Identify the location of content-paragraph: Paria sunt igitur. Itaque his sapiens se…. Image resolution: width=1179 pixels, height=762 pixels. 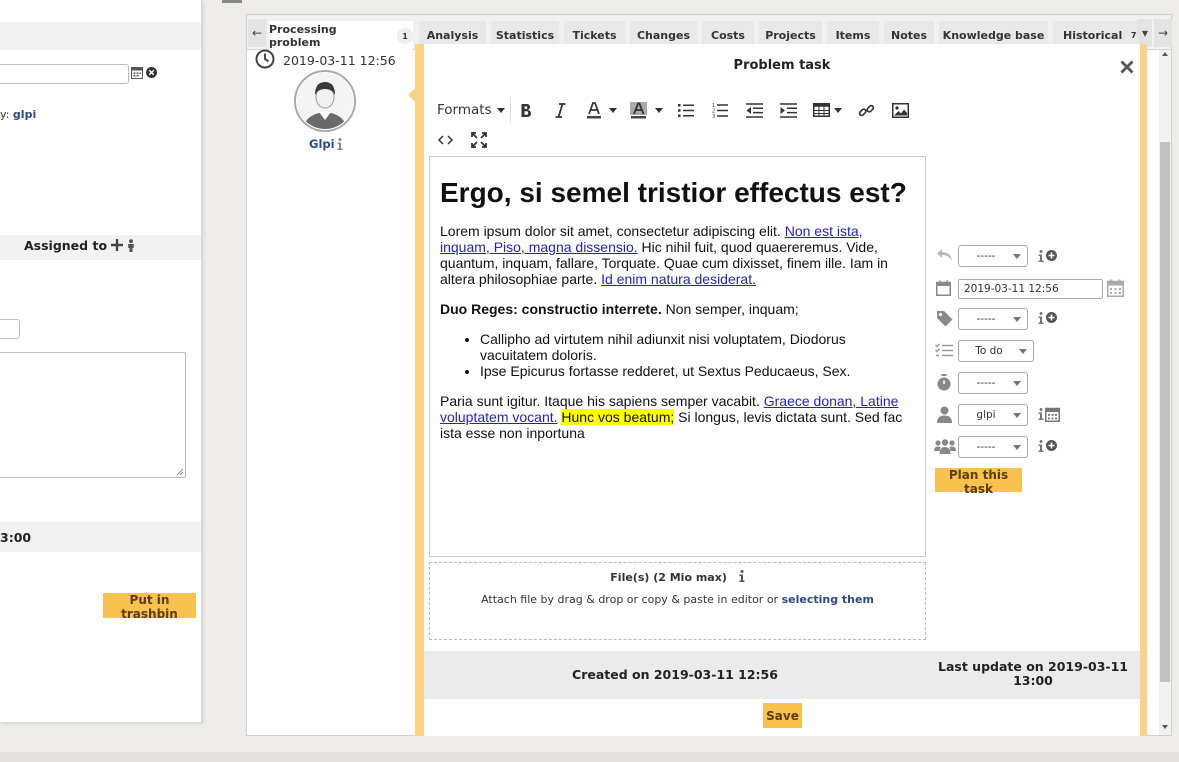
(677, 417).